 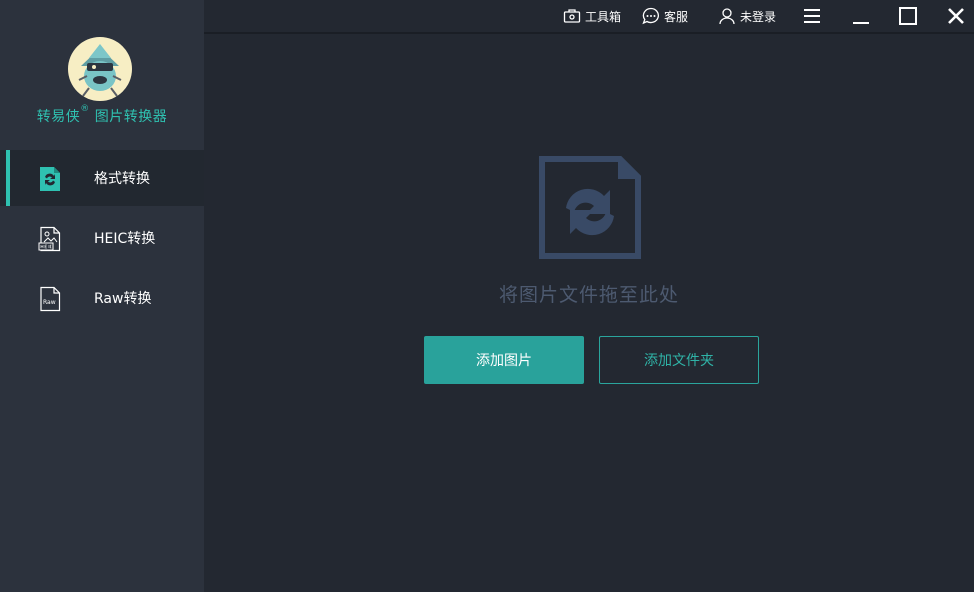 I want to click on sidebar-item-format-convert: 格式转换, so click(x=102, y=178).